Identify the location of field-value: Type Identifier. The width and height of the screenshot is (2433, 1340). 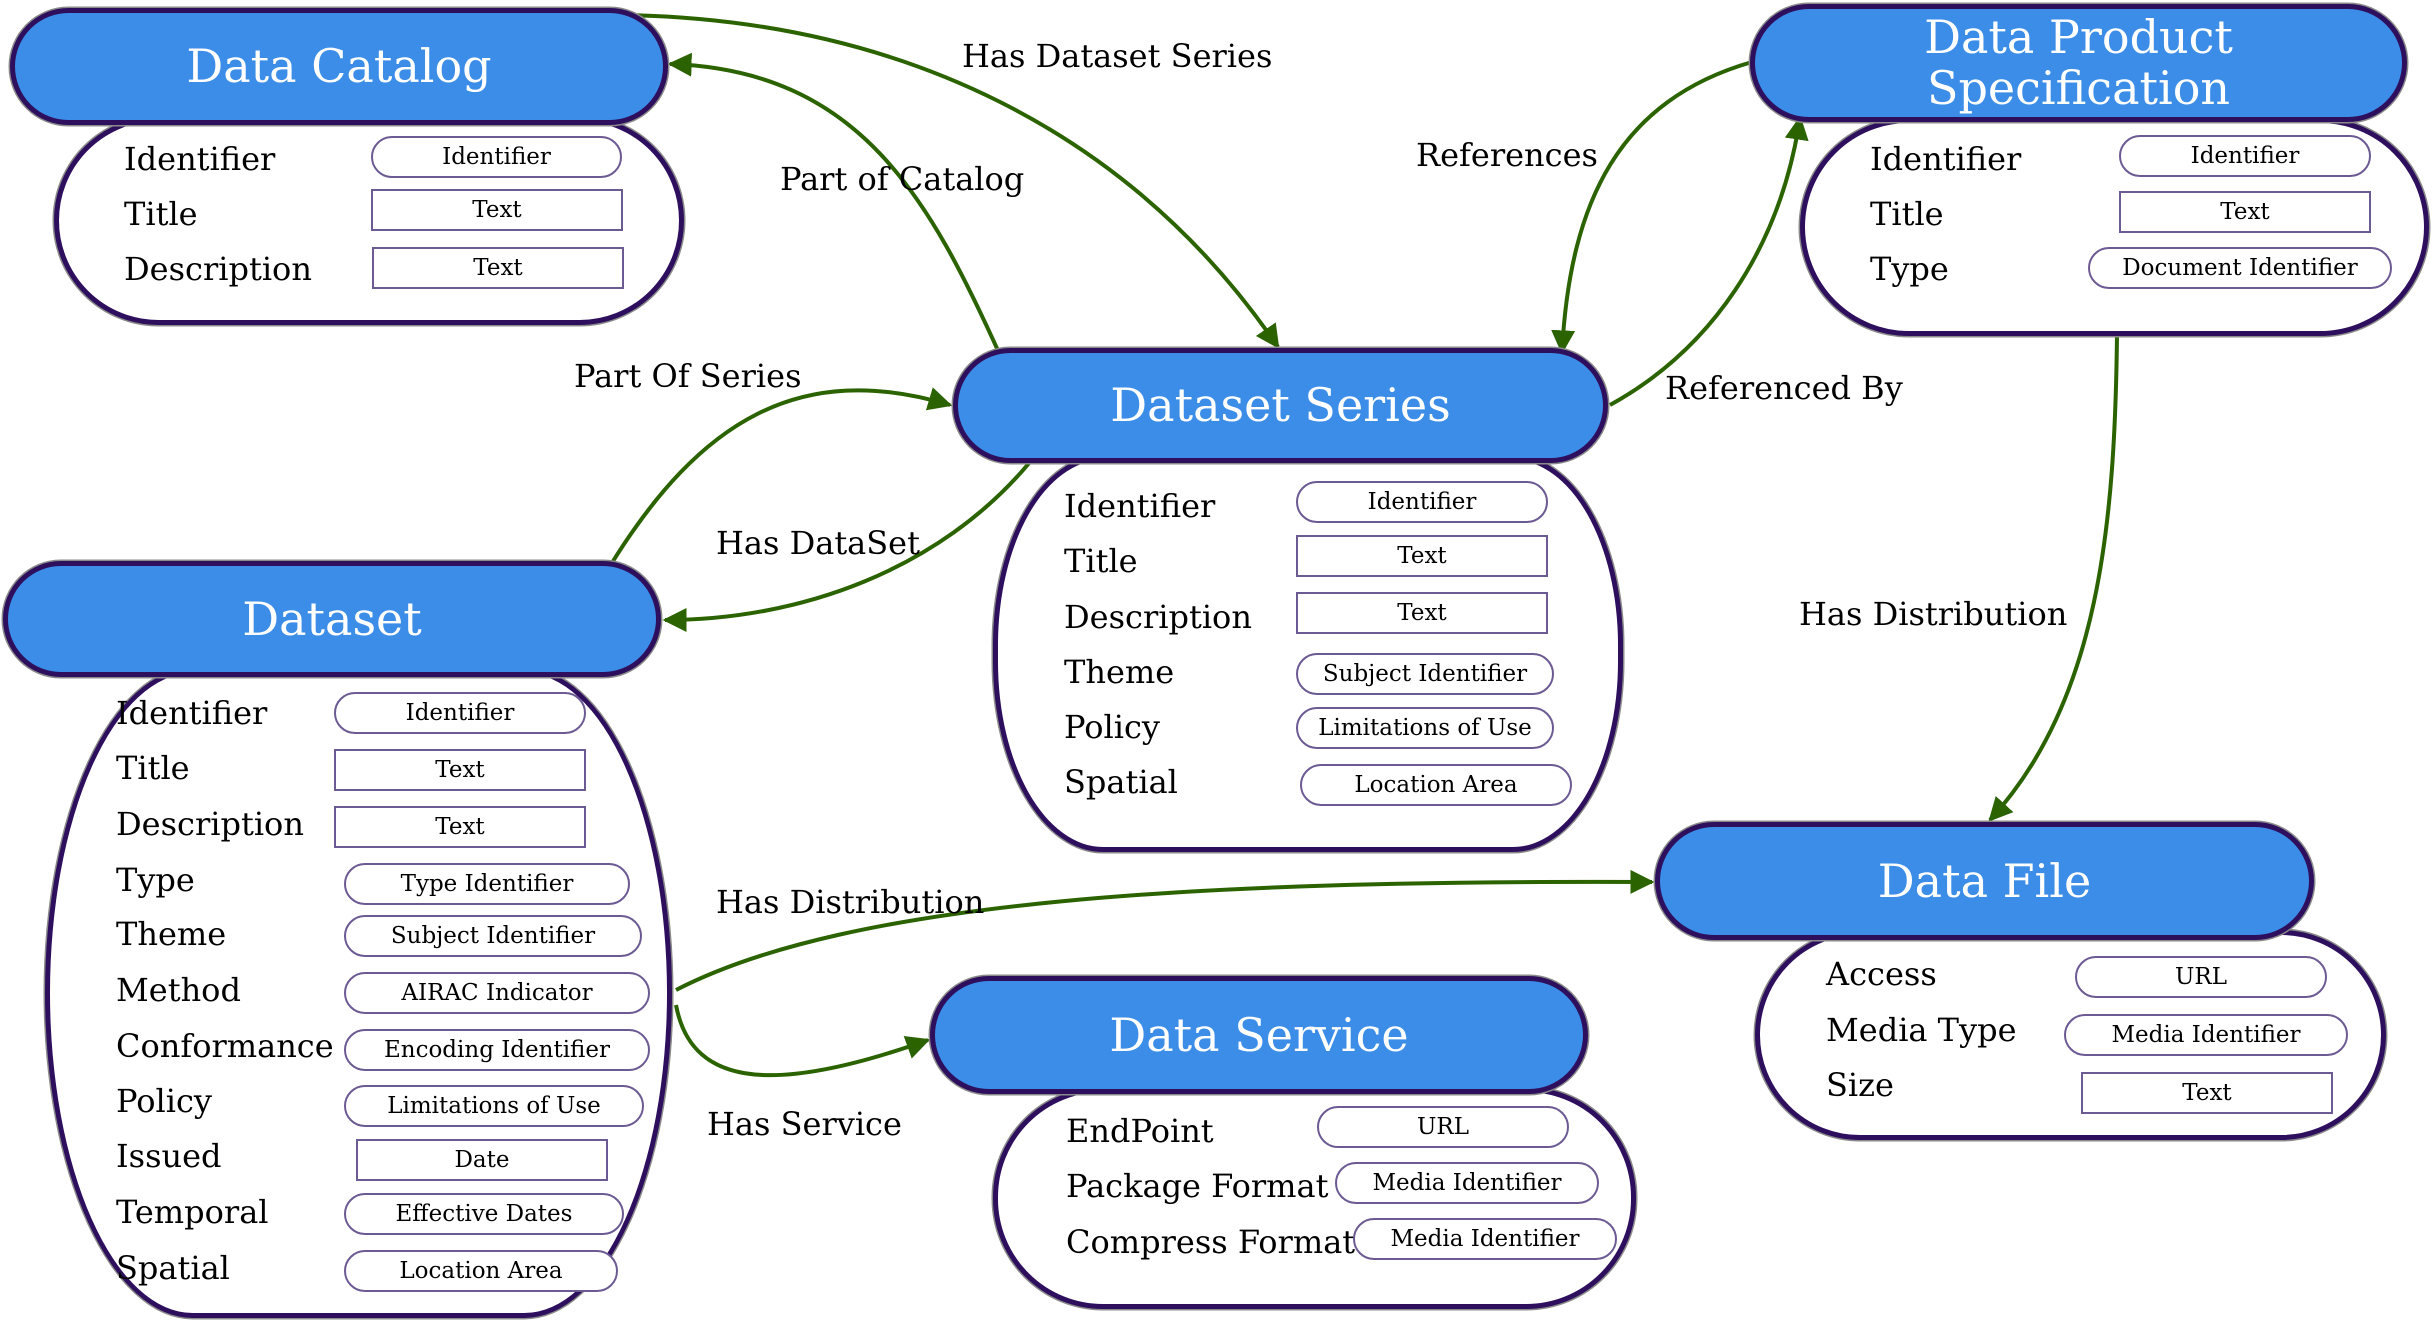
(487, 884).